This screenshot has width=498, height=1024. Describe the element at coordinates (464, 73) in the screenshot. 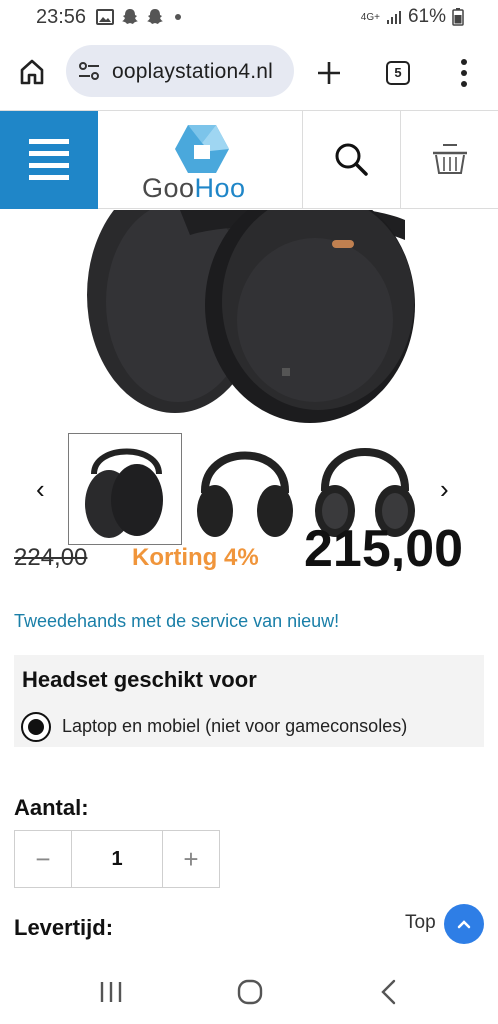

I see `more-menu-icon` at that location.